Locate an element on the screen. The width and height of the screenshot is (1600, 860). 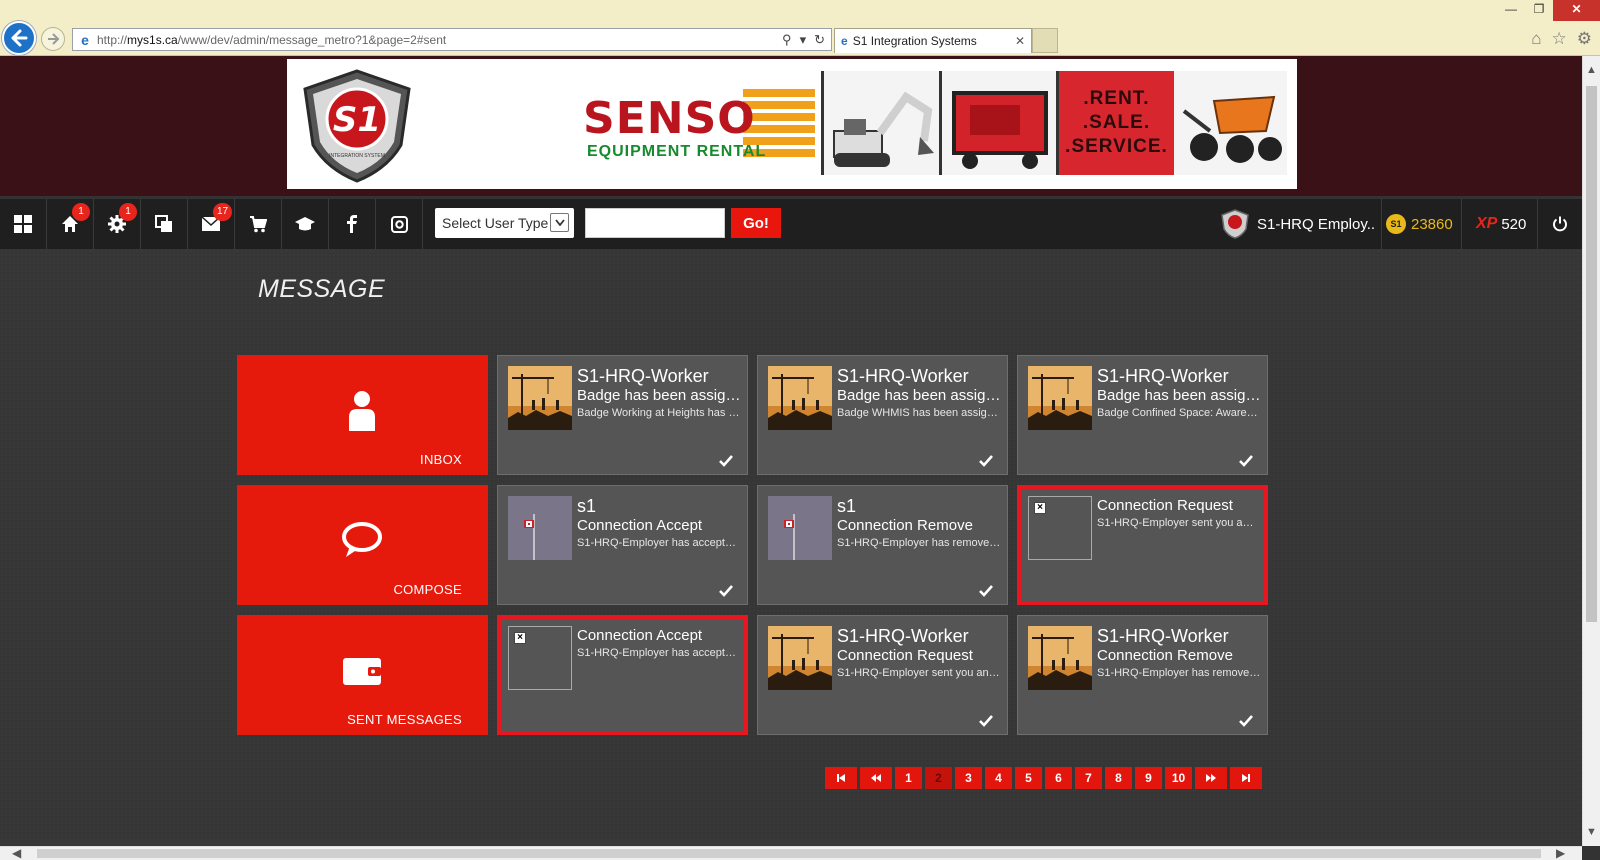
instagram-icon is located at coordinates (399, 224).